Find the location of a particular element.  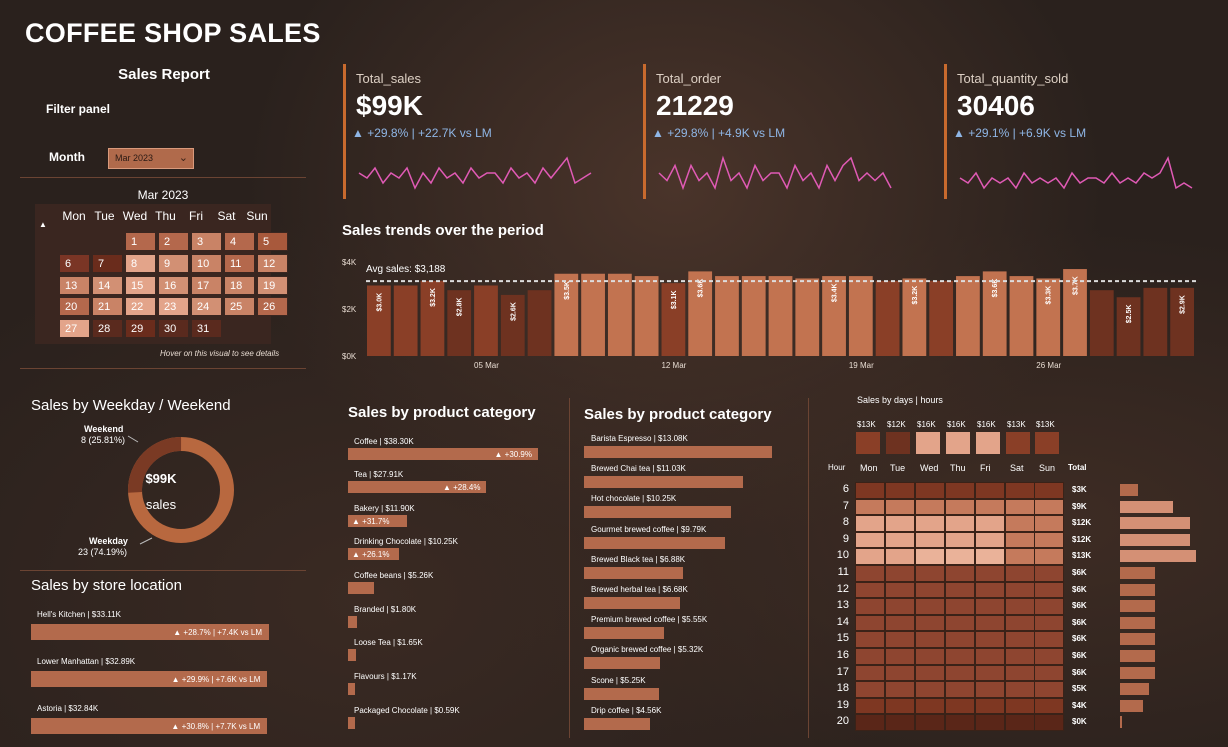

calendar-day: 21 is located at coordinates (107, 307).